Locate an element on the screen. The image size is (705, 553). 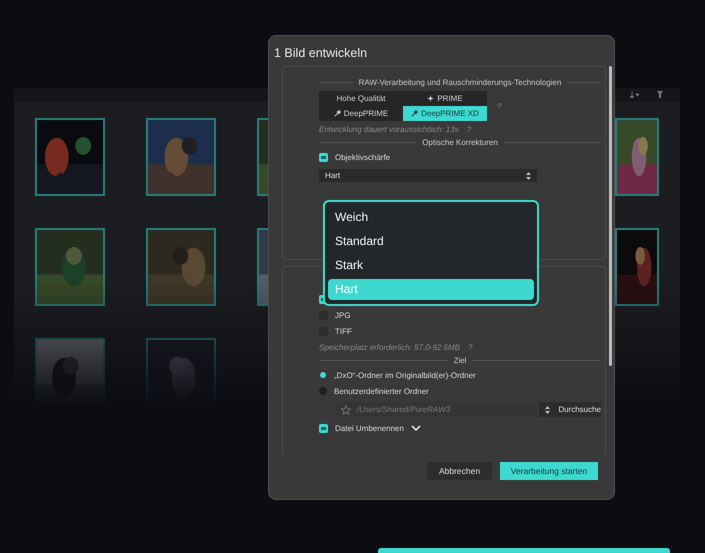
section-heading: RAW-Verarbeitung und Rauschminderungs-Technologien is located at coordinates (460, 82).